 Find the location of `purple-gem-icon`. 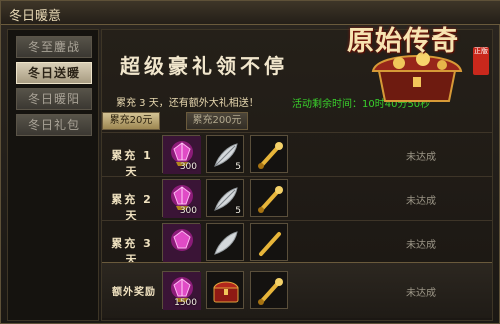

purple-gem-icon is located at coordinates (182, 243).